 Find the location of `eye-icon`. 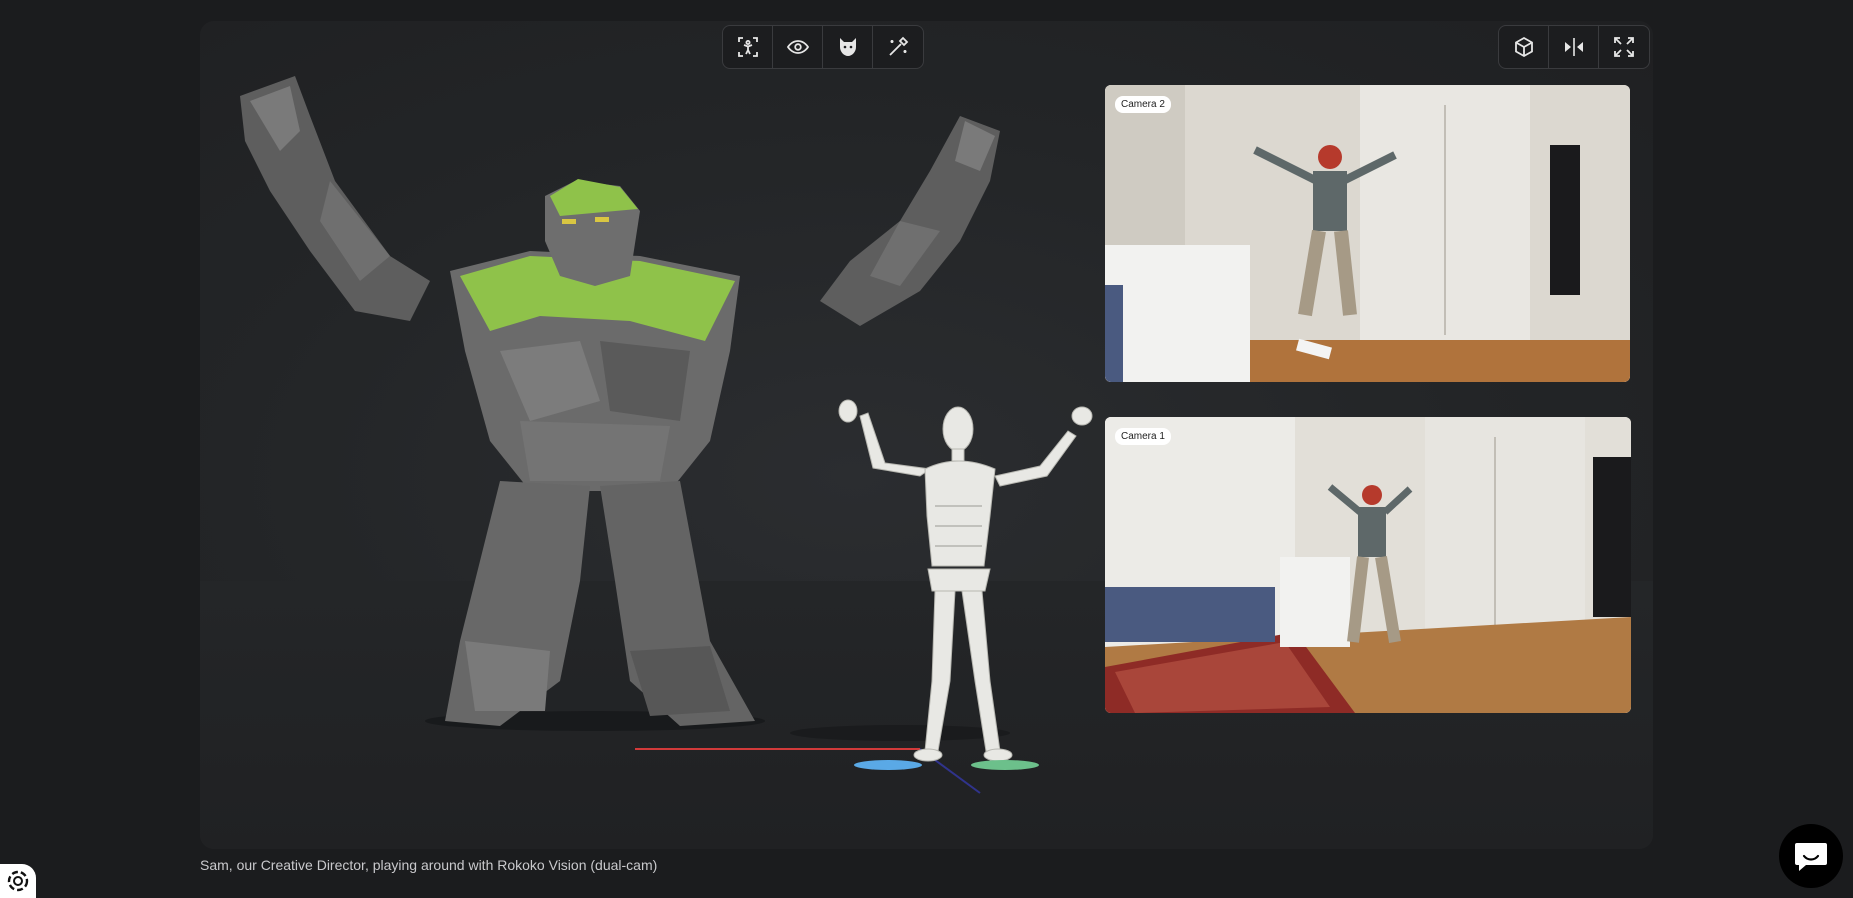

eye-icon is located at coordinates (797, 47).